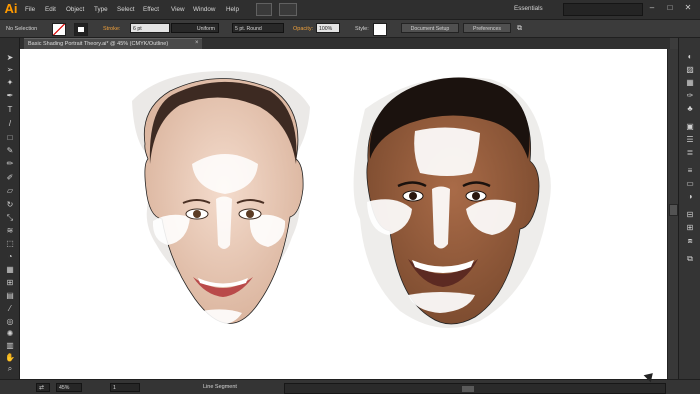 Image resolution: width=700 pixels, height=394 pixels. I want to click on workspace-switcher: Essentials, so click(536, 8).